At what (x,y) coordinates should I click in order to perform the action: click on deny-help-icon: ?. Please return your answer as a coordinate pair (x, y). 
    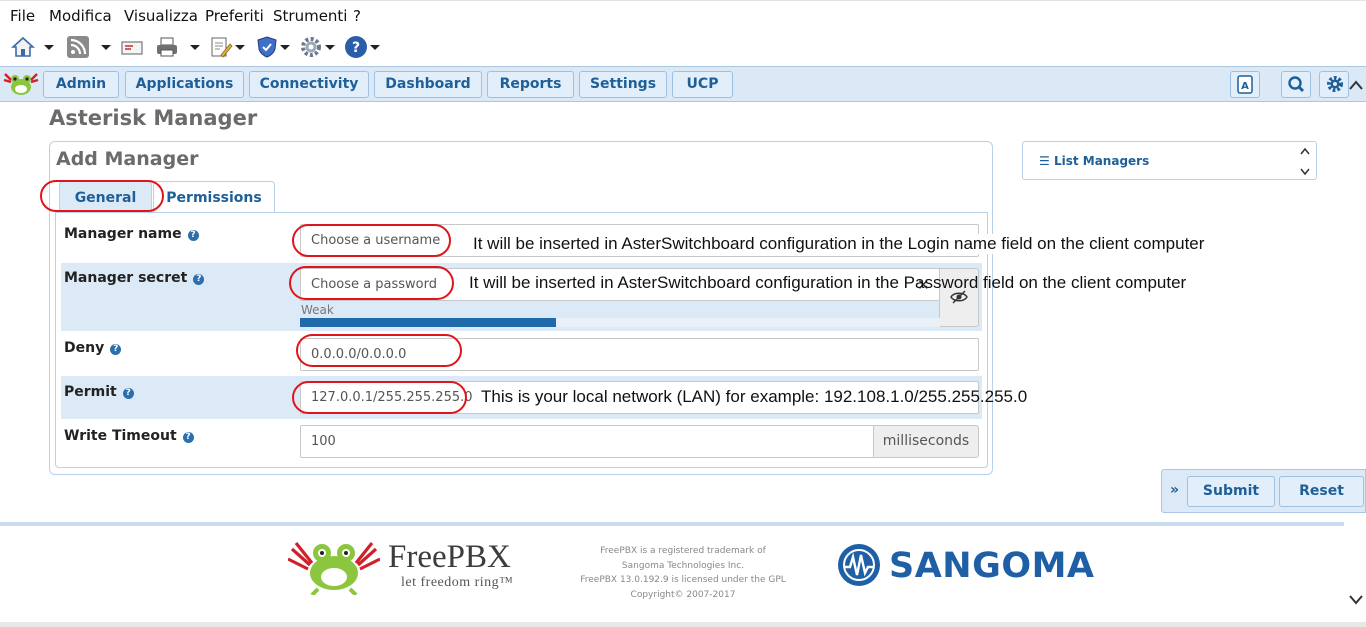
    Looking at the image, I should click on (116, 349).